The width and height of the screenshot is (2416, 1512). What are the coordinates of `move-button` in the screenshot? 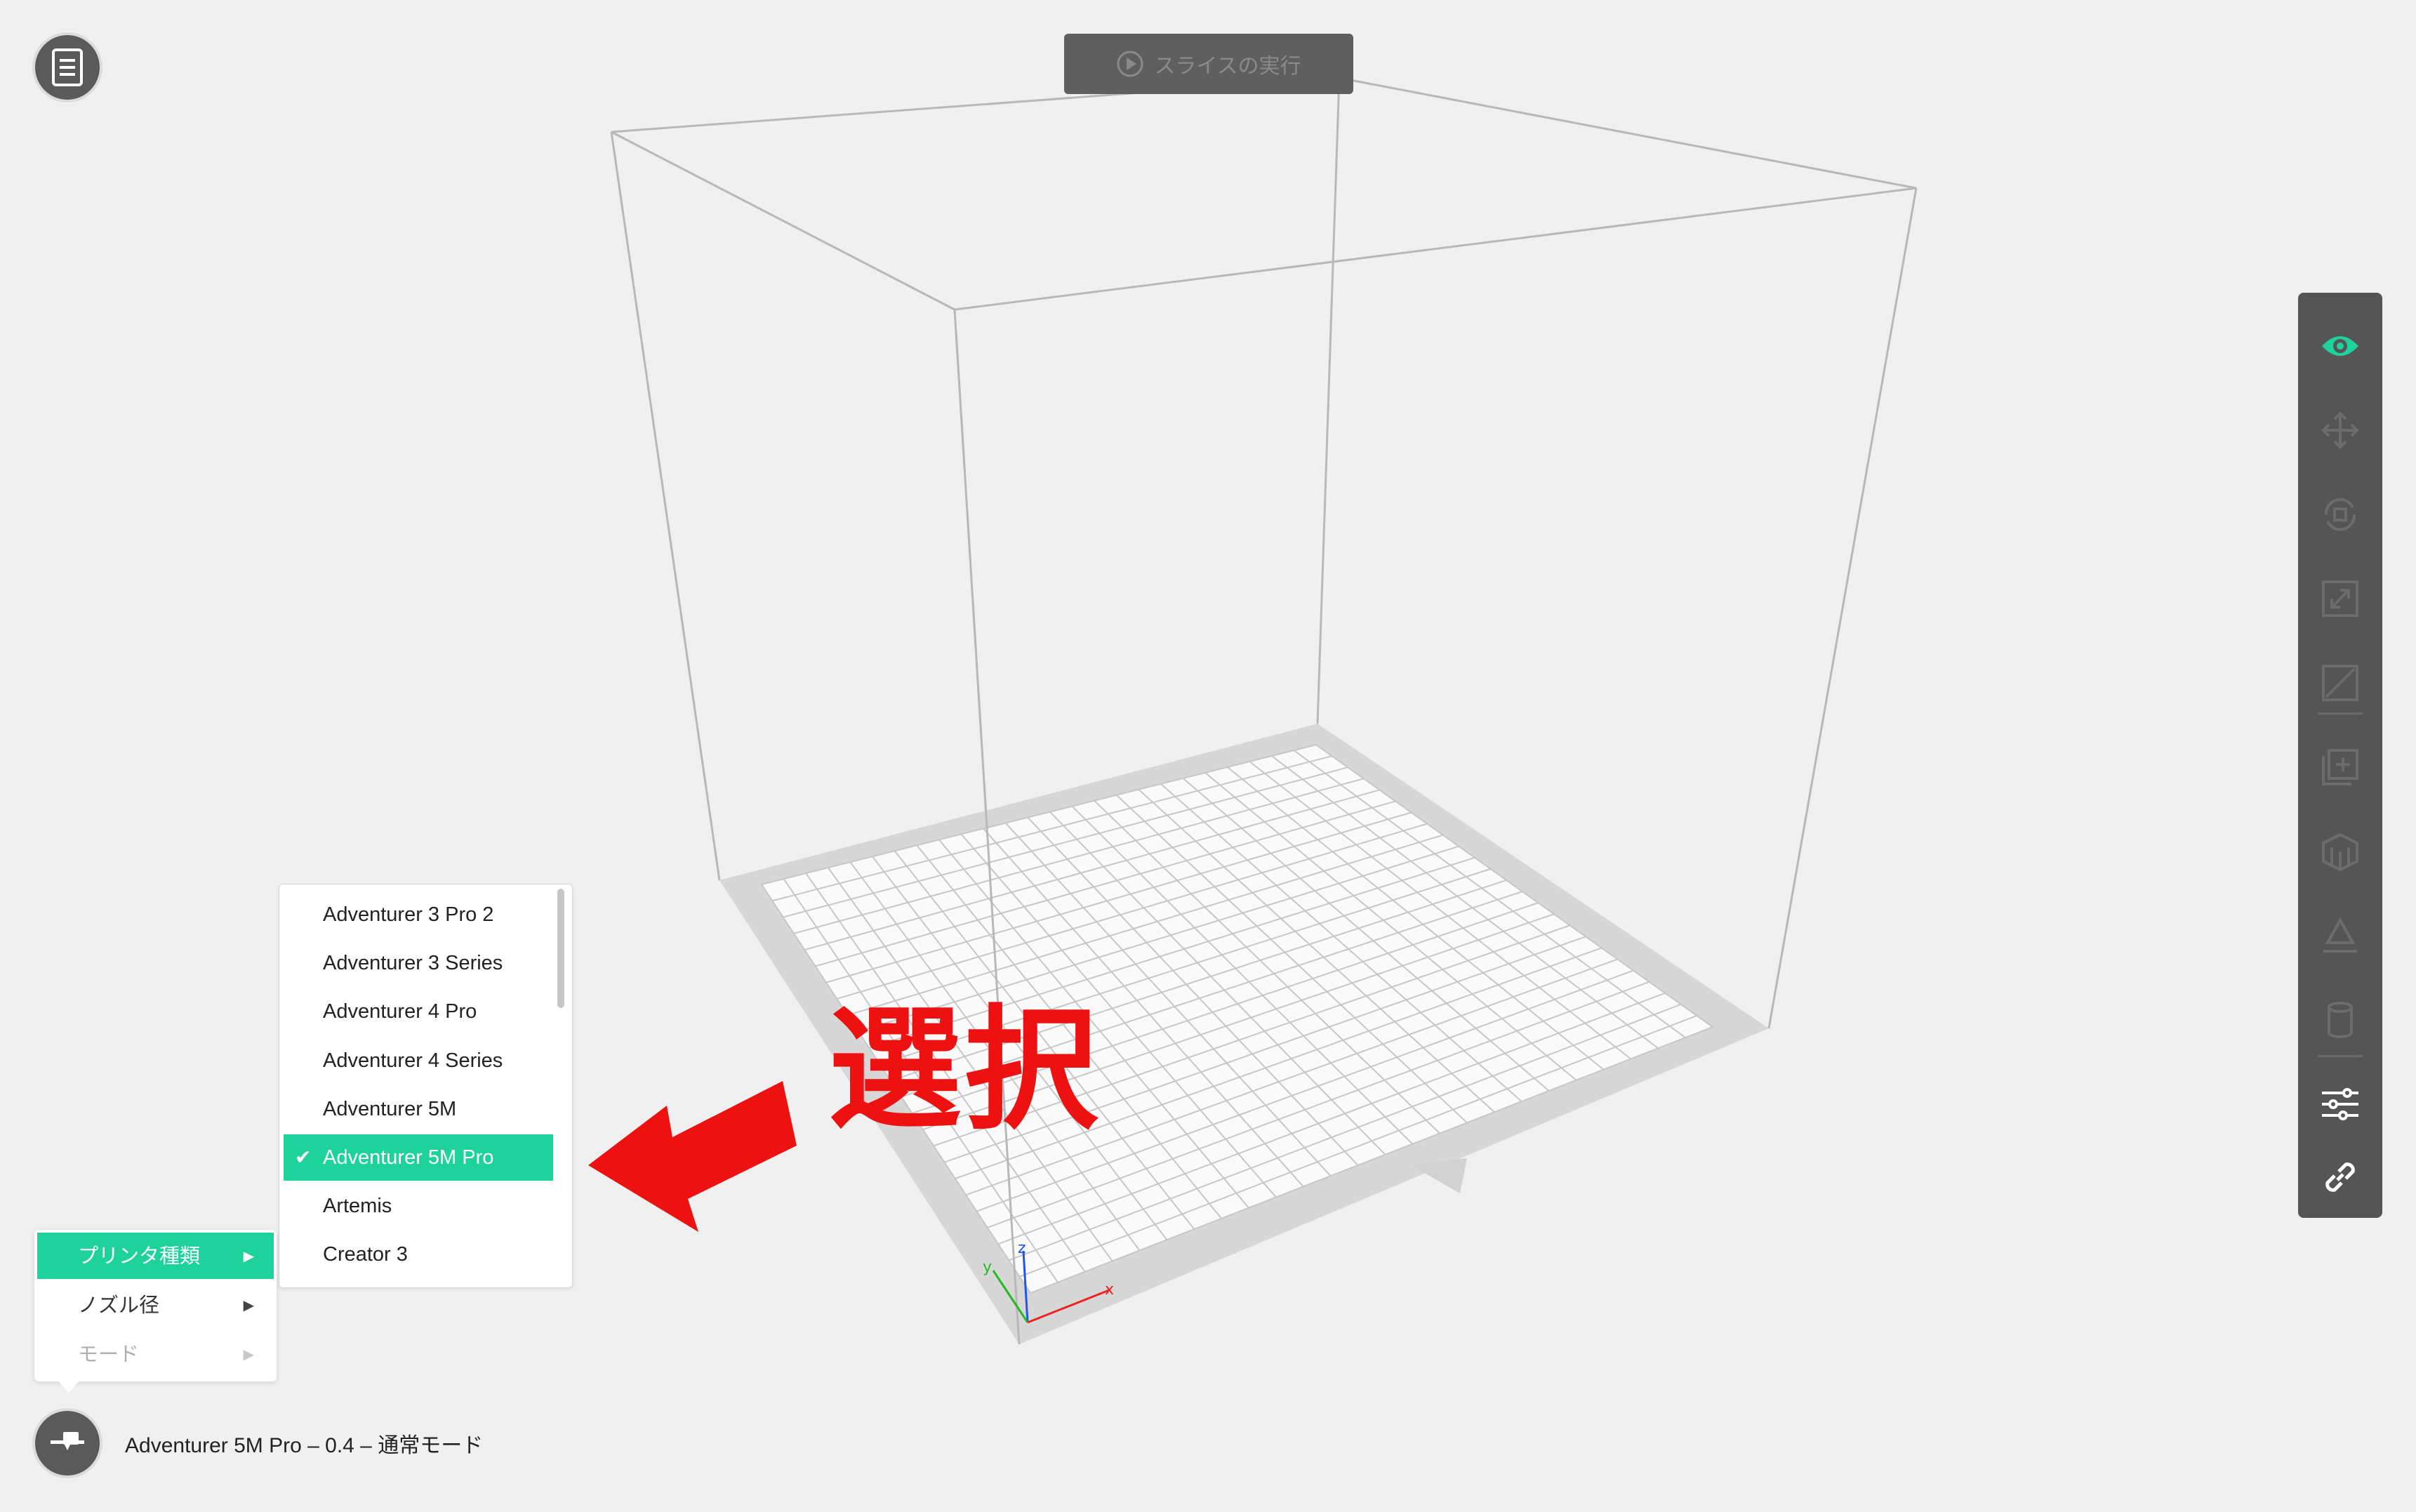 It's located at (2340, 430).